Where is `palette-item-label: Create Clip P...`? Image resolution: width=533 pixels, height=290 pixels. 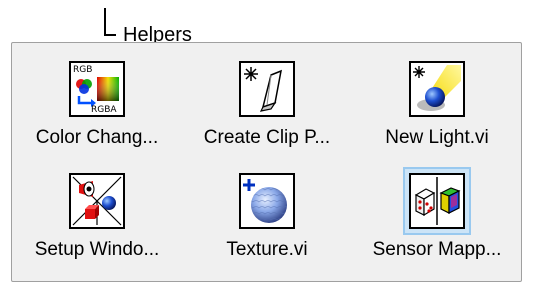
palette-item-label: Create Clip P... is located at coordinates (267, 137).